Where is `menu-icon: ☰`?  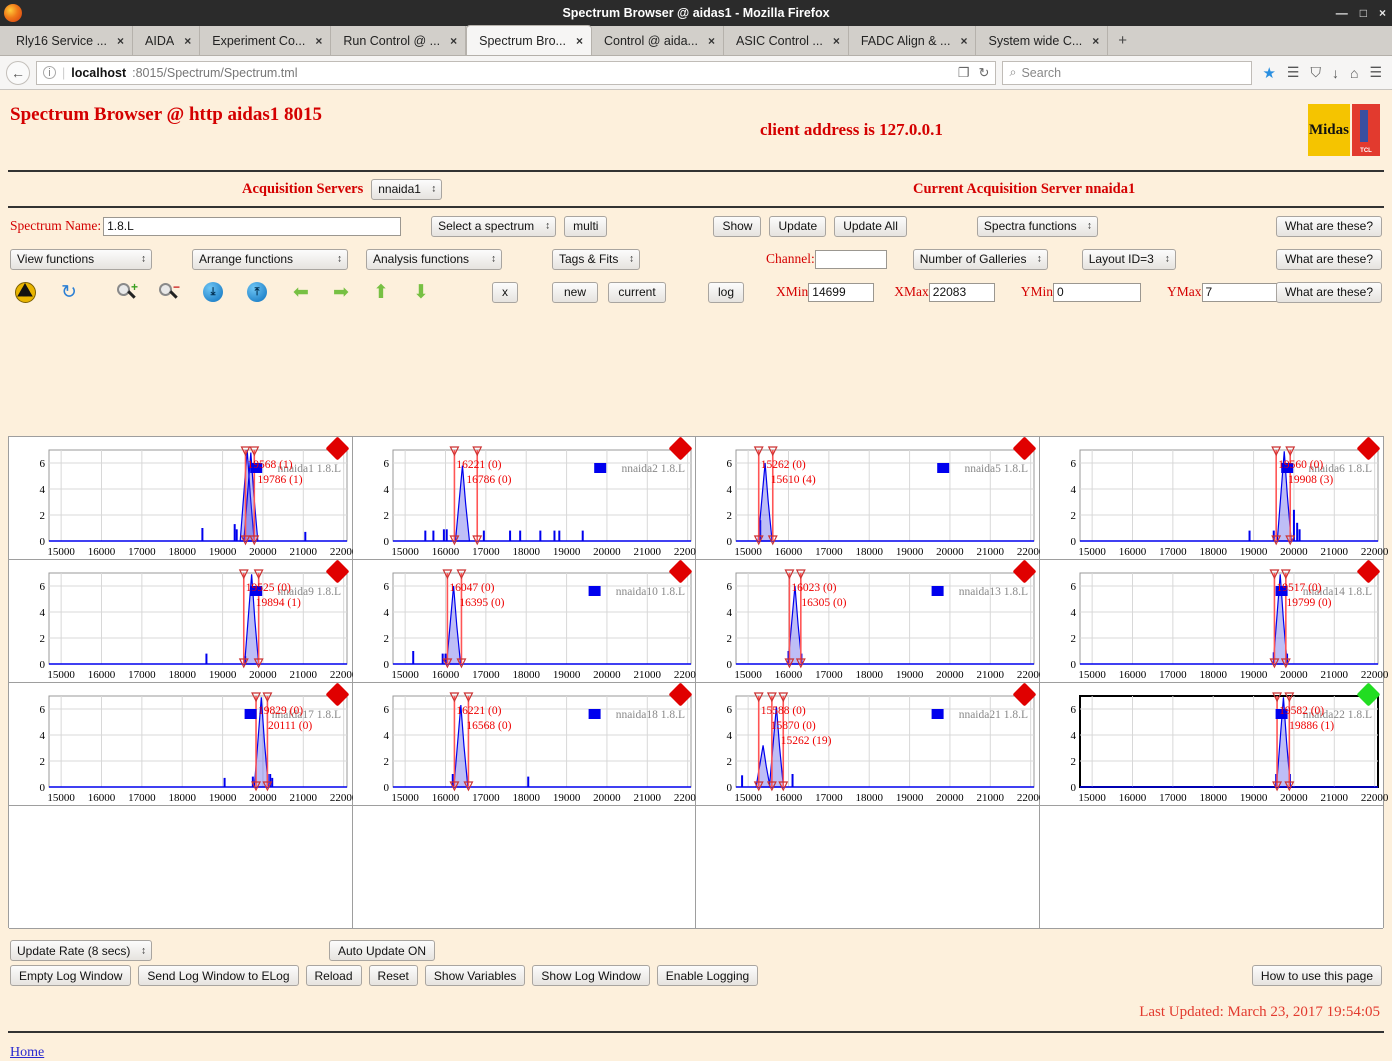
menu-icon: ☰ is located at coordinates (1375, 72).